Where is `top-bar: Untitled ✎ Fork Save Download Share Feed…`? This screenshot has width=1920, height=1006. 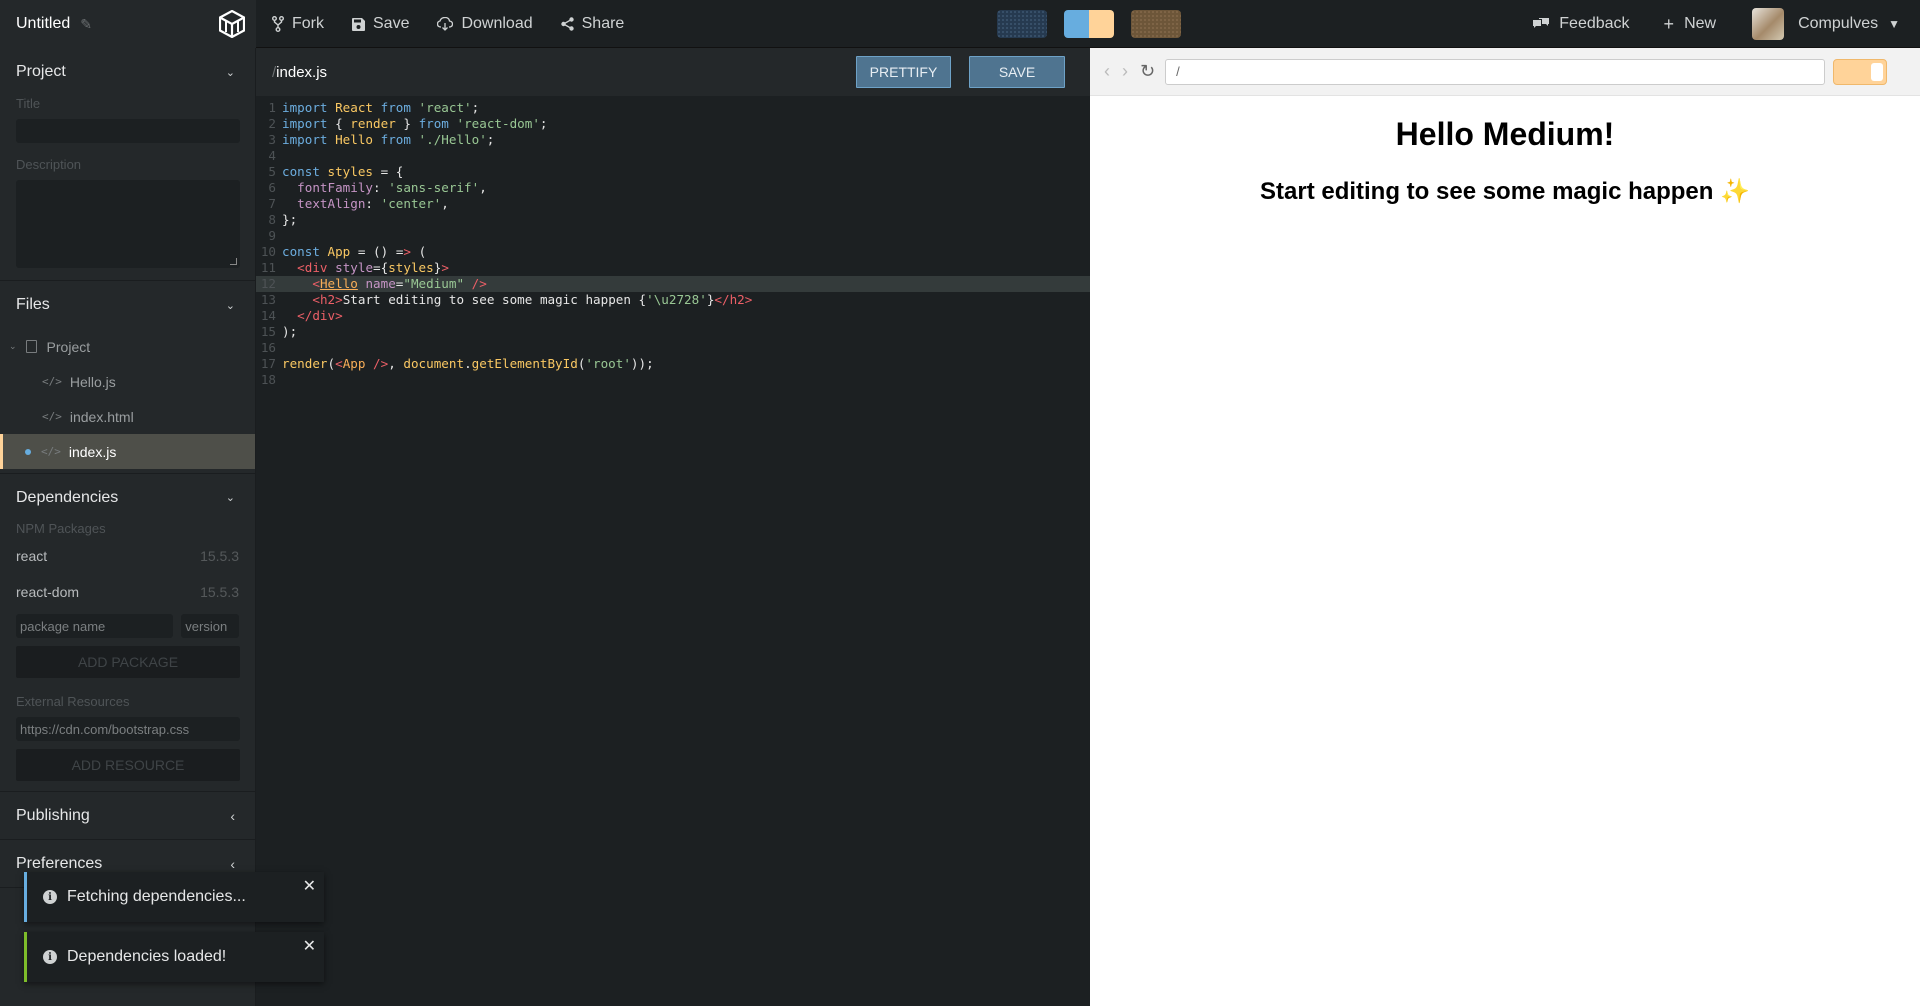
top-bar: Untitled ✎ Fork Save Download Share Feed… is located at coordinates (960, 24).